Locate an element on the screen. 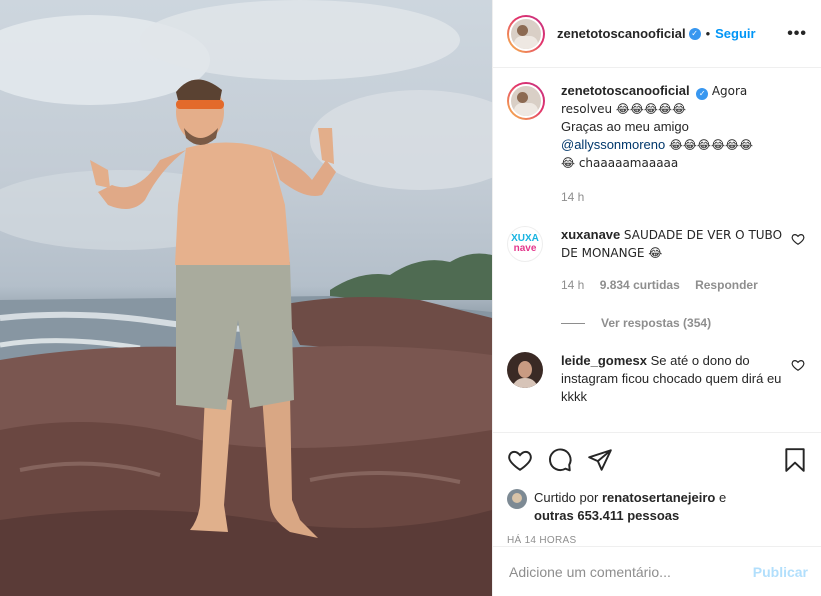 The height and width of the screenshot is (596, 821). heart-icon is located at coordinates (520, 460).